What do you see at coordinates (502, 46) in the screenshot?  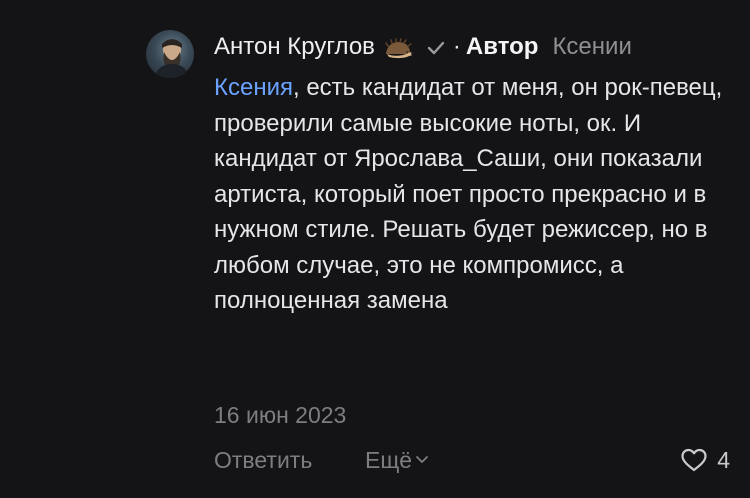 I see `author-badge: Автор` at bounding box center [502, 46].